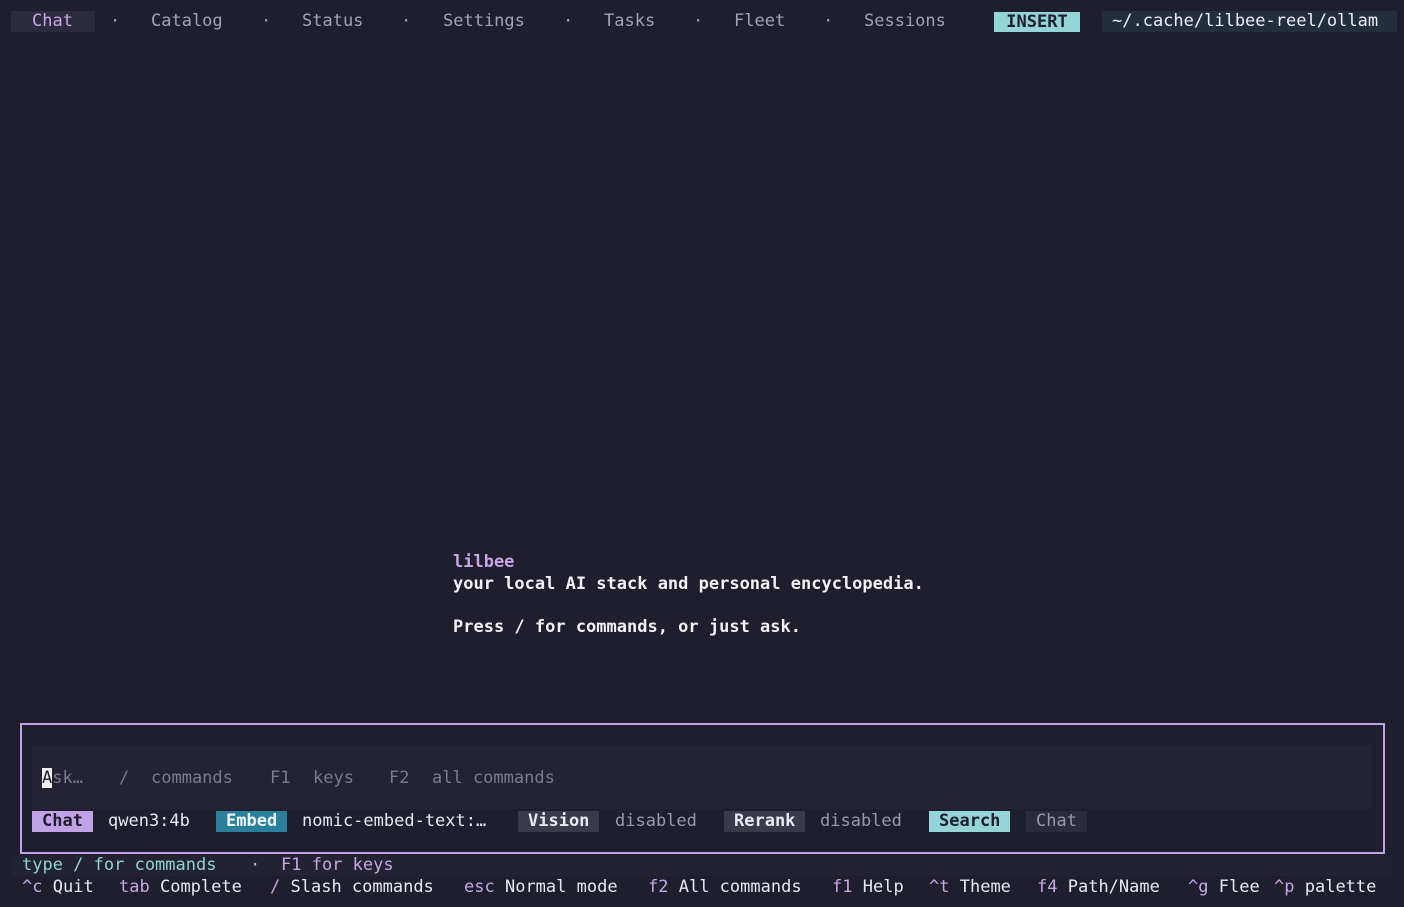 The width and height of the screenshot is (1404, 907). Describe the element at coordinates (484, 562) in the screenshot. I see `app-name: lilbee` at that location.